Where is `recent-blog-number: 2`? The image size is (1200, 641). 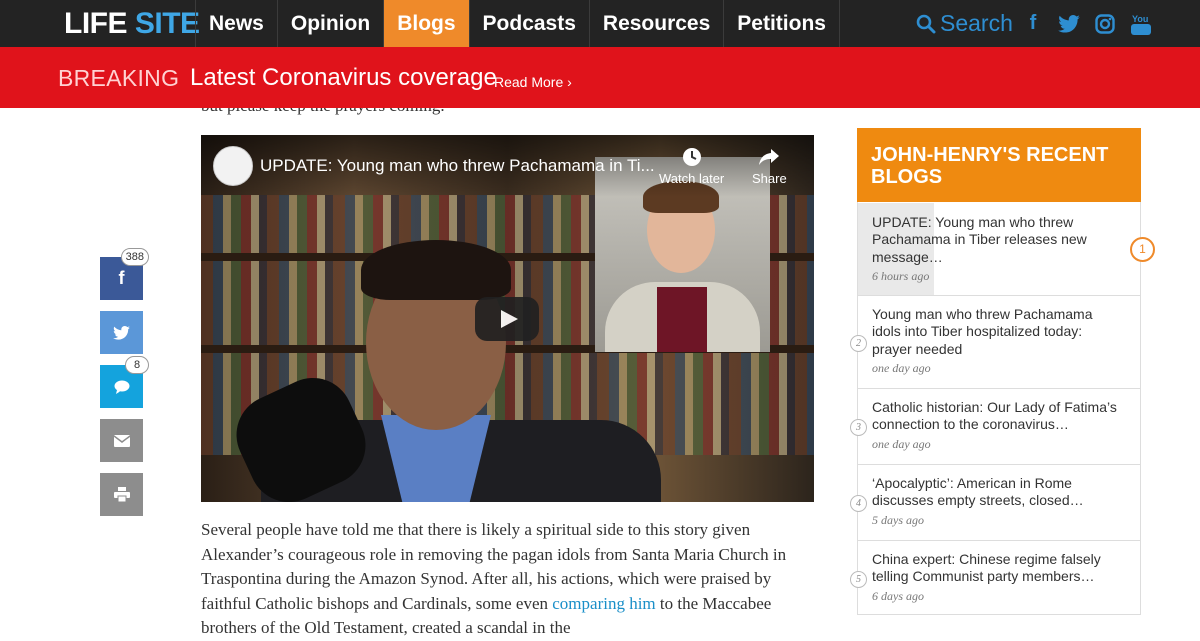
recent-blog-number: 2 is located at coordinates (858, 343).